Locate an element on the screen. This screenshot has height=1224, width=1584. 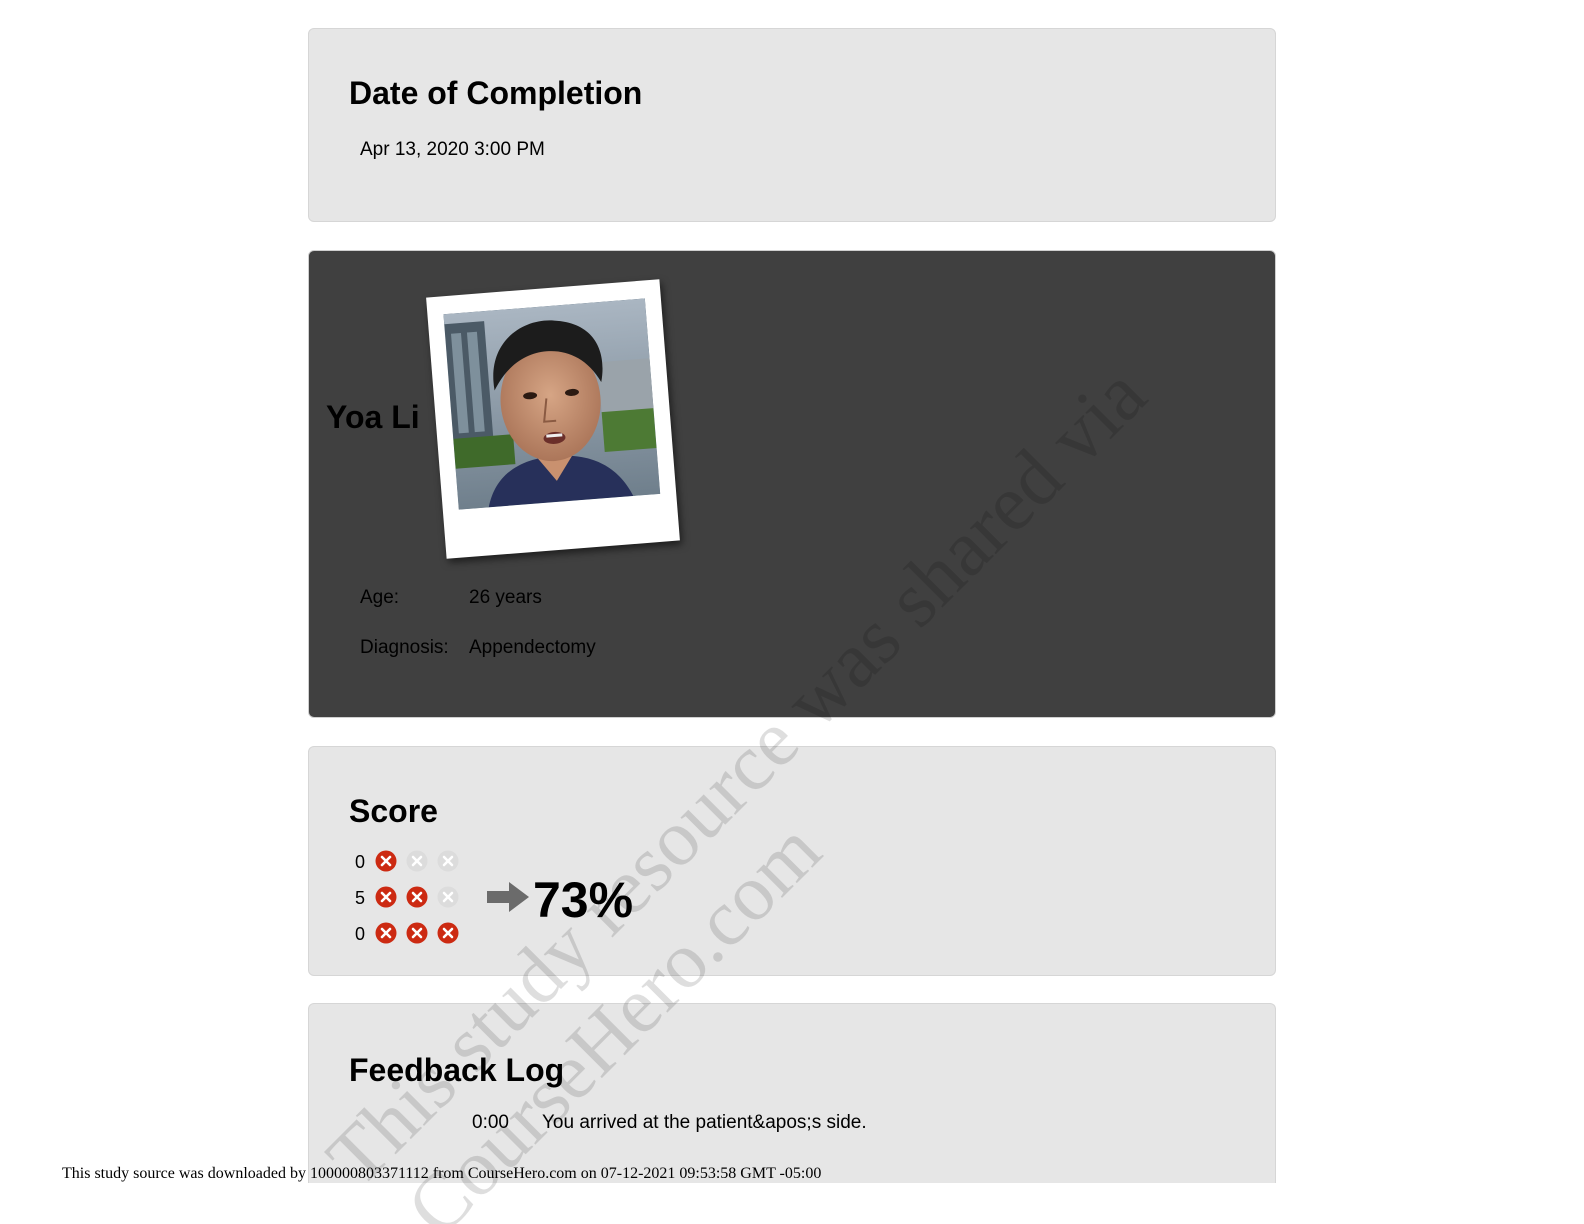
completion-date: Apr 13, 2020 3:00 PM is located at coordinates (452, 149).